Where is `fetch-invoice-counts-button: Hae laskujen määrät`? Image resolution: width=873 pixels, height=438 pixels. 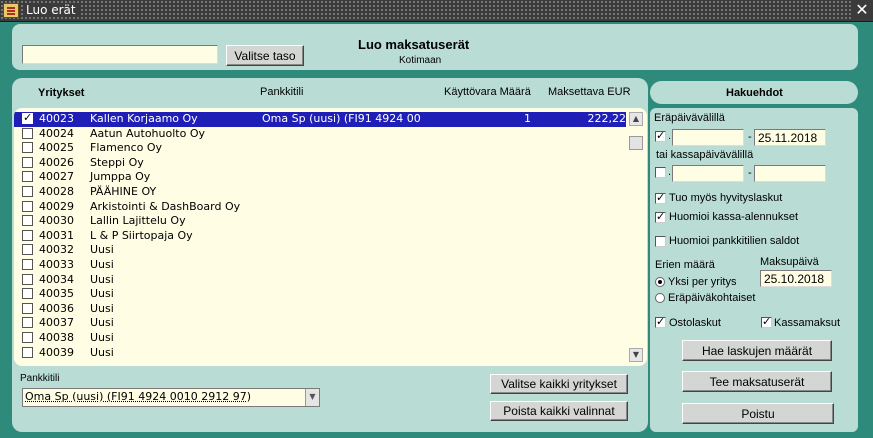
fetch-invoice-counts-button: Hae laskujen määrät is located at coordinates (757, 350).